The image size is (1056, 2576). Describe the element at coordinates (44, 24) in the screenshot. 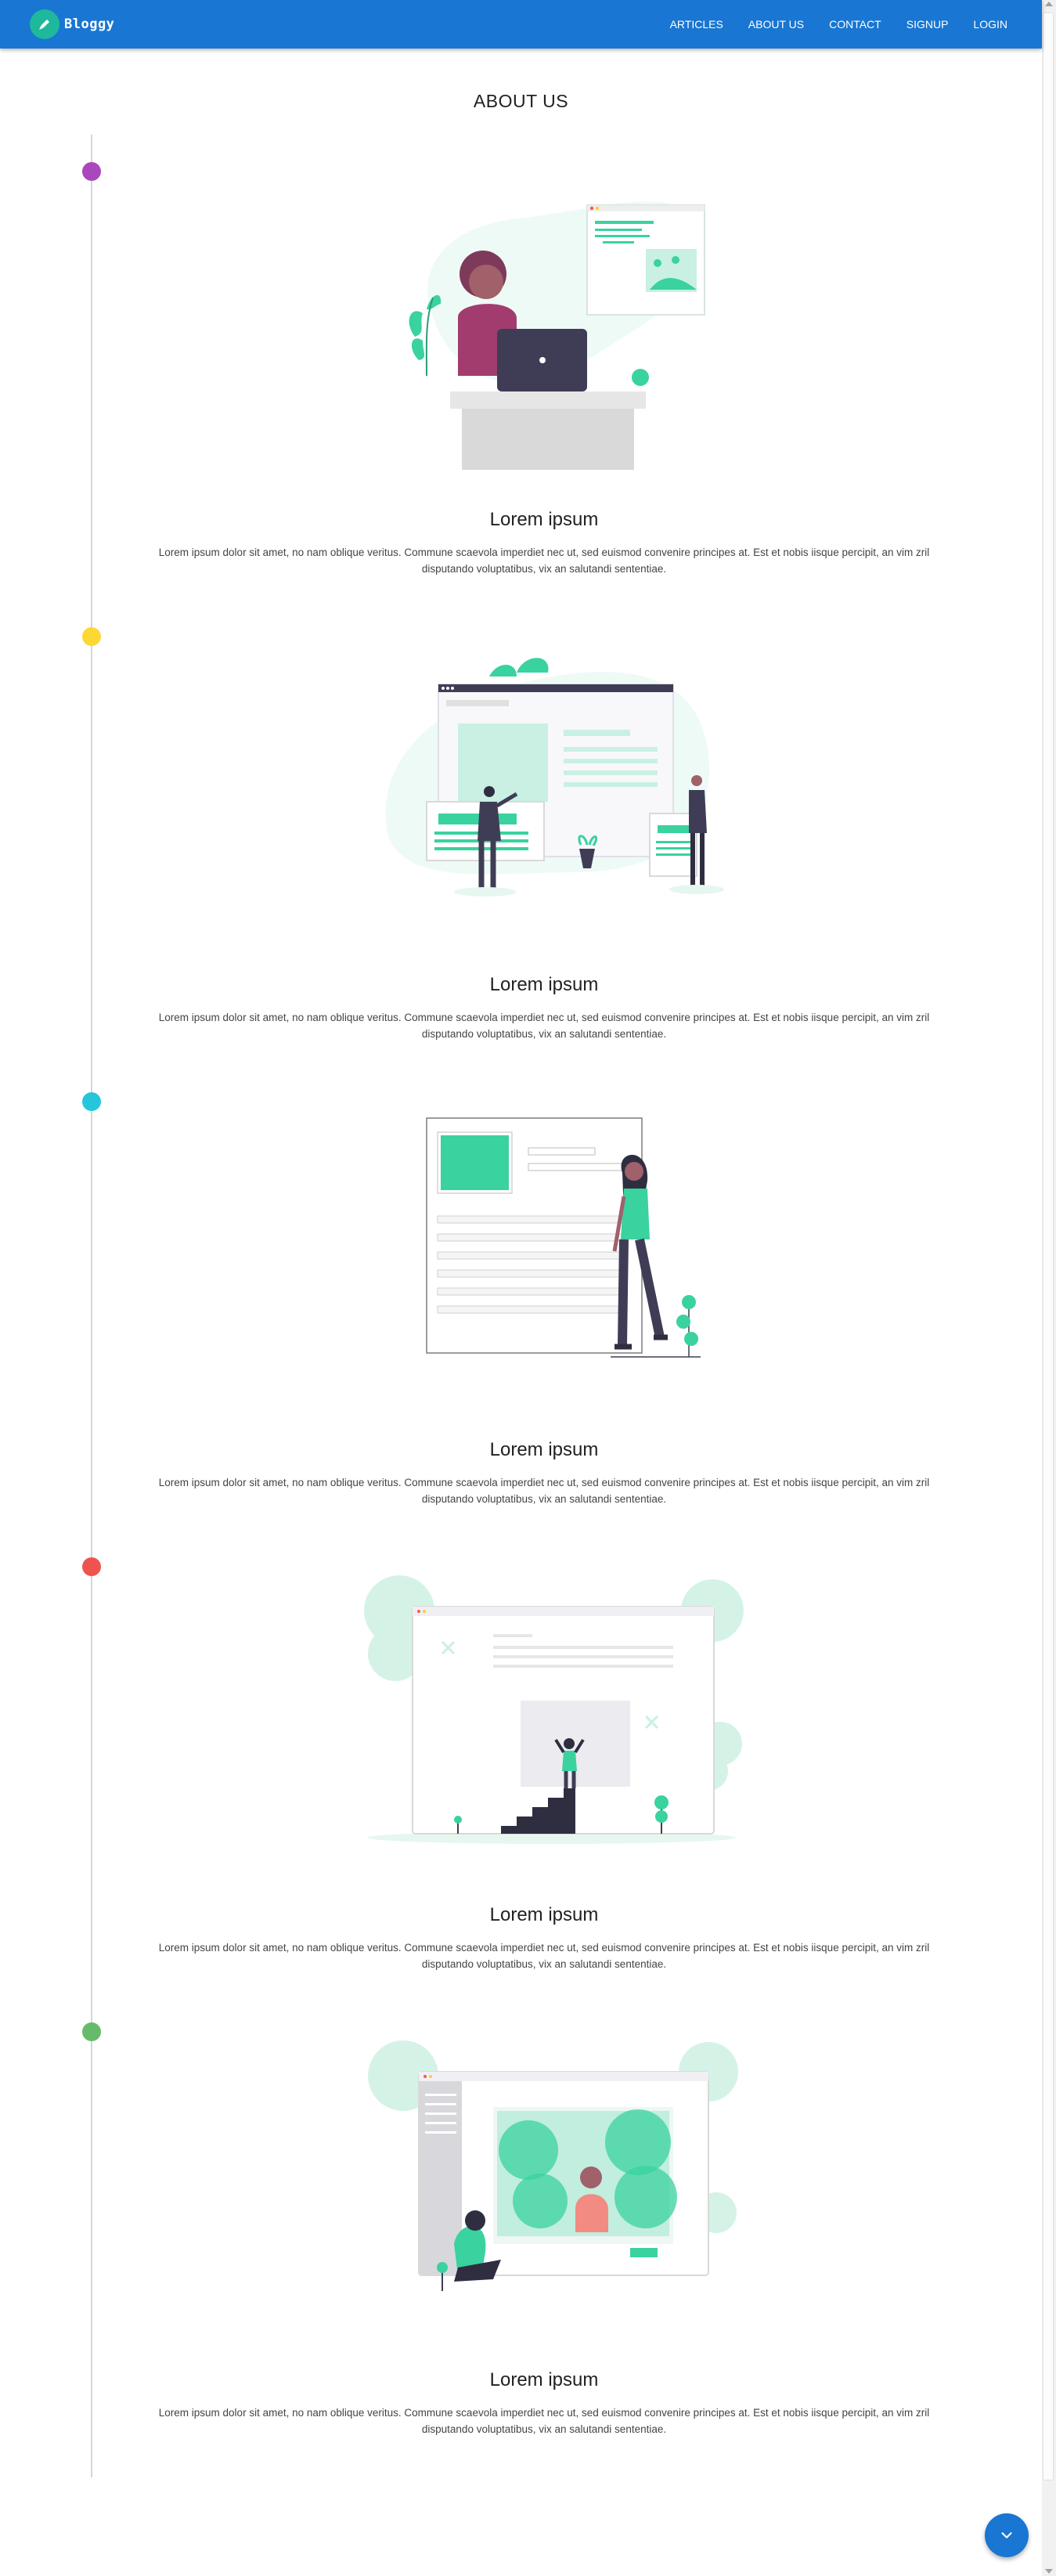

I see `pen-icon` at that location.